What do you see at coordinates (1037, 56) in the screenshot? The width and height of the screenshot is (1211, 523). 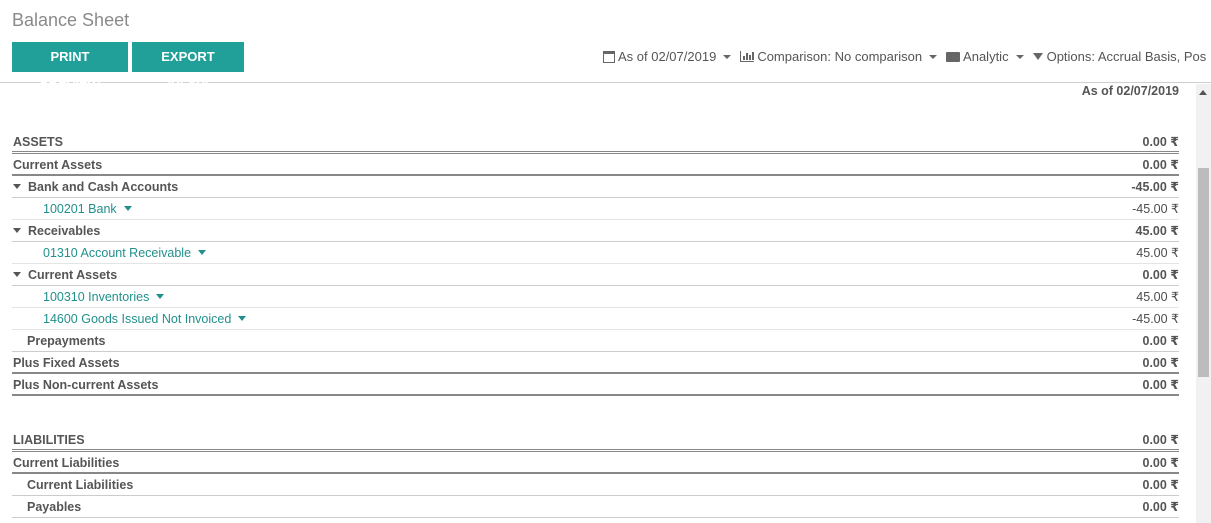 I see `filter-icon` at bounding box center [1037, 56].